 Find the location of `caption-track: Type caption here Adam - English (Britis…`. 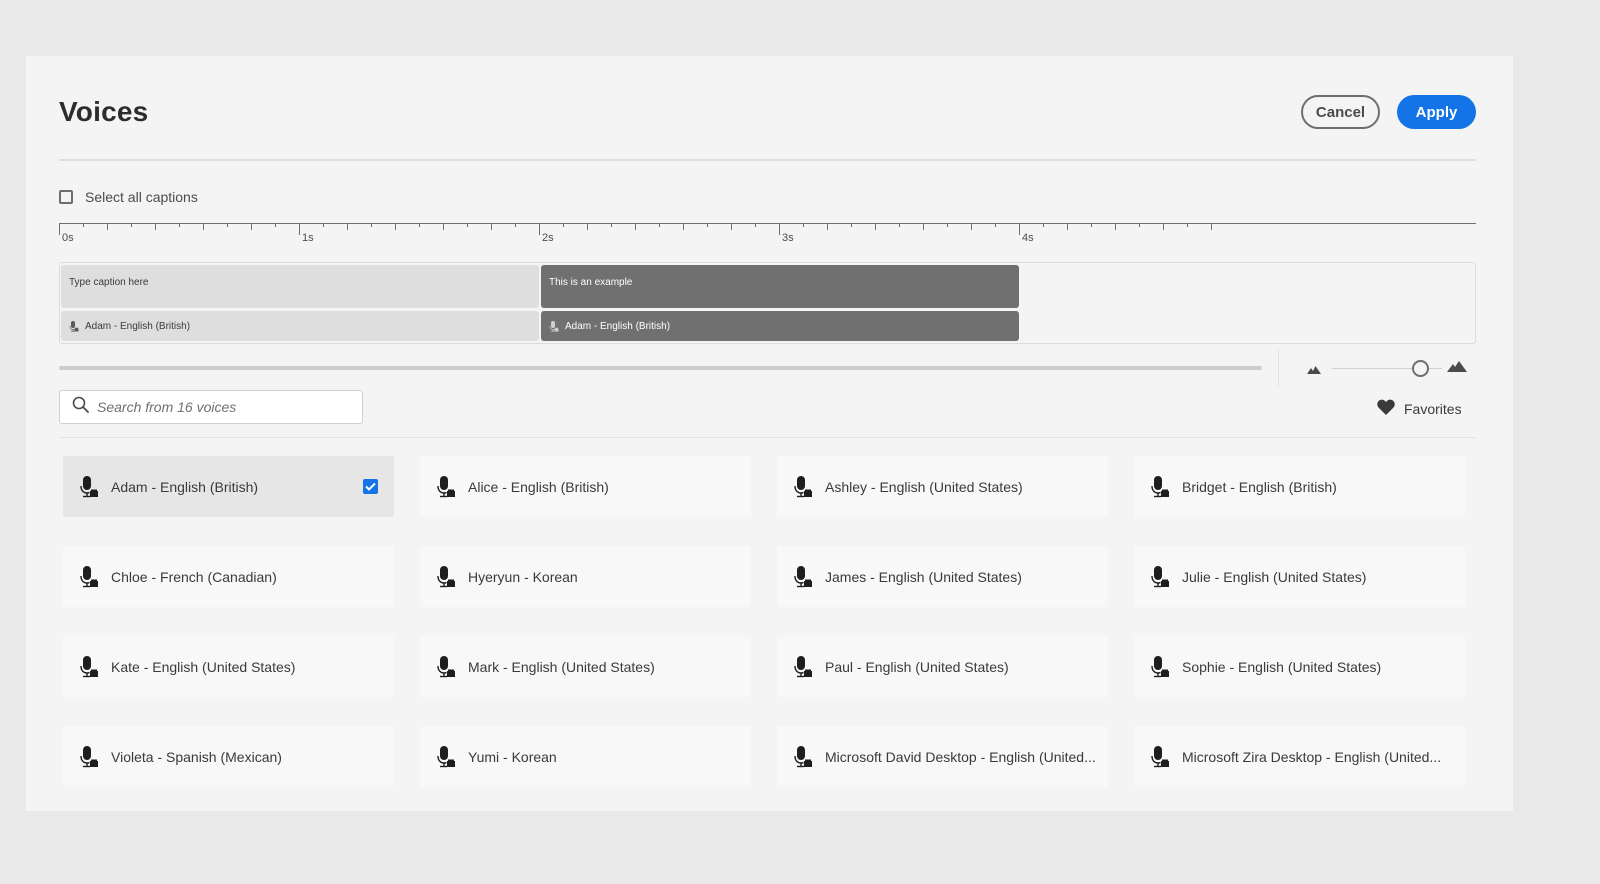

caption-track: Type caption here Adam - English (Britis… is located at coordinates (767, 303).